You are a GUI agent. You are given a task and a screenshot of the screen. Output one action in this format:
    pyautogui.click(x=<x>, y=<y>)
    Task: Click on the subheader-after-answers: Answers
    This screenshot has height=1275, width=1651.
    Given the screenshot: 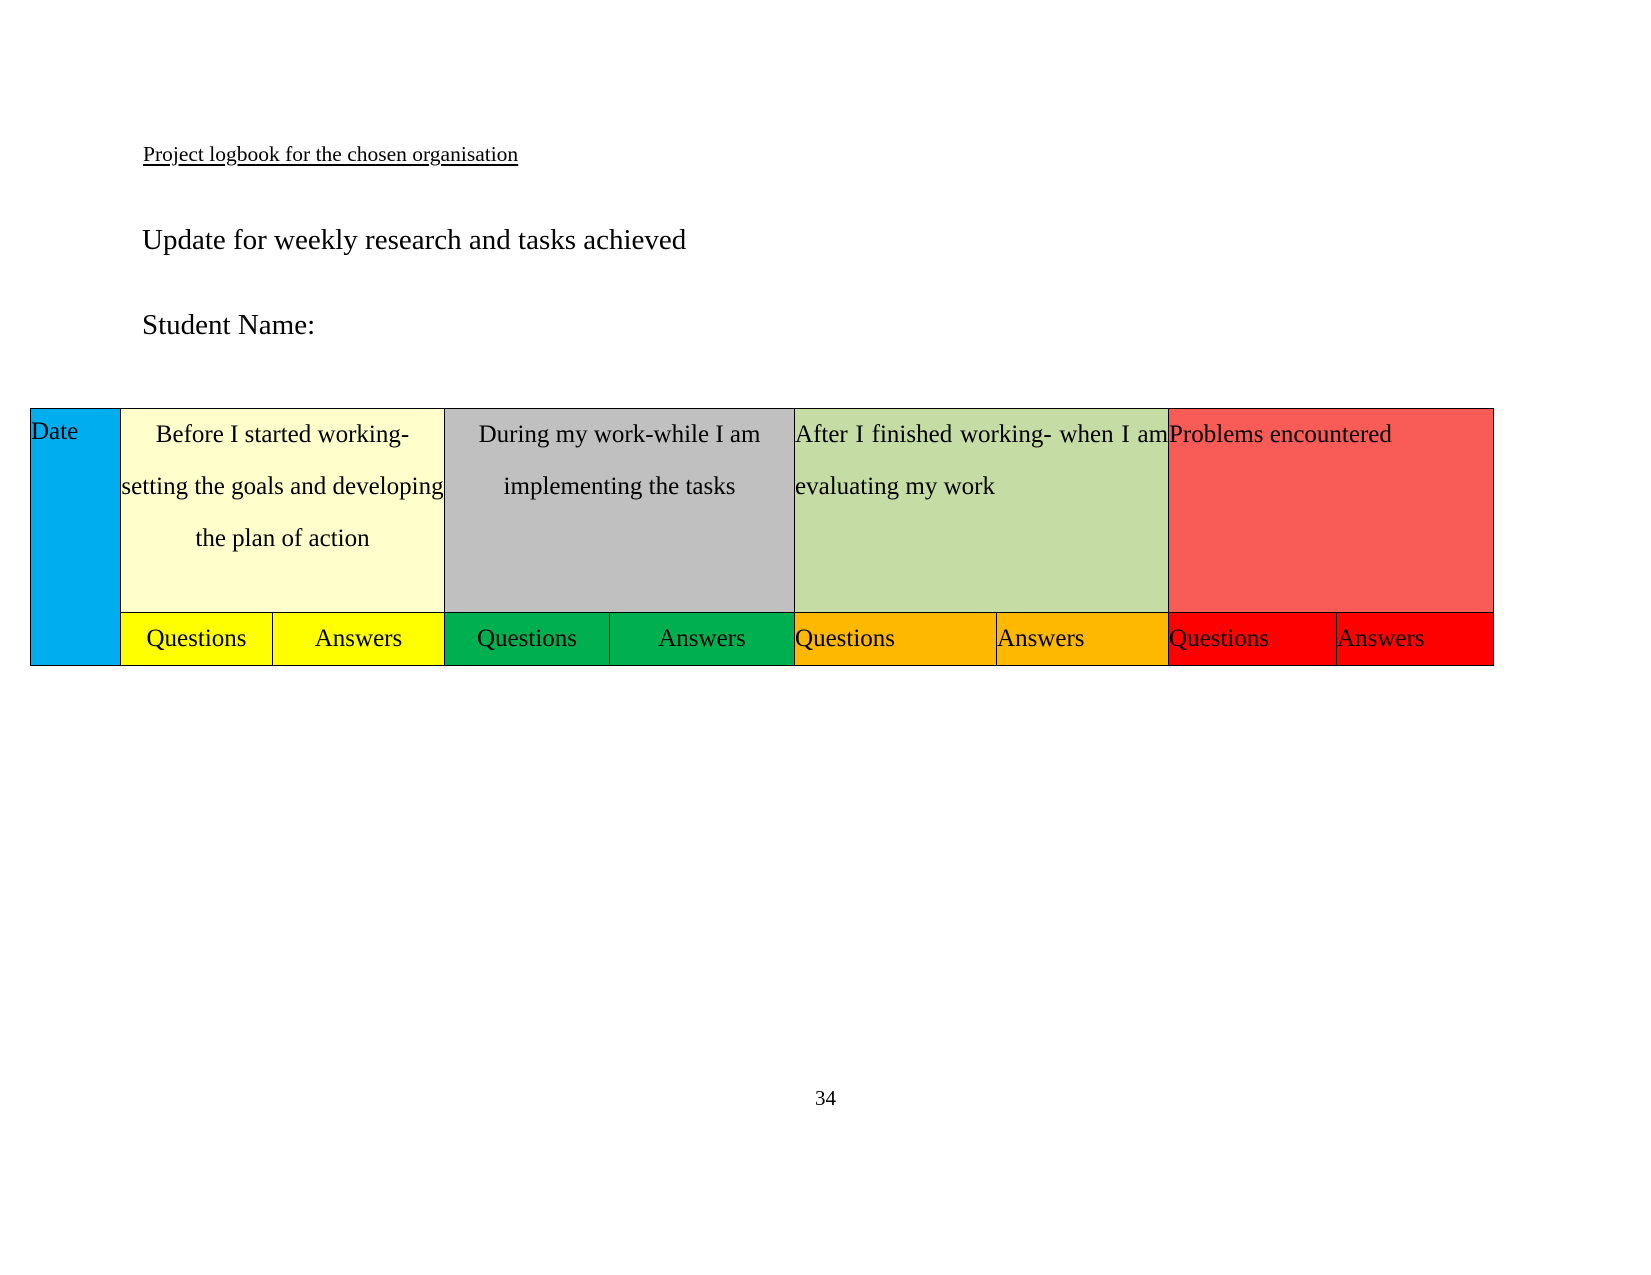 What is the action you would take?
    pyautogui.click(x=1083, y=639)
    